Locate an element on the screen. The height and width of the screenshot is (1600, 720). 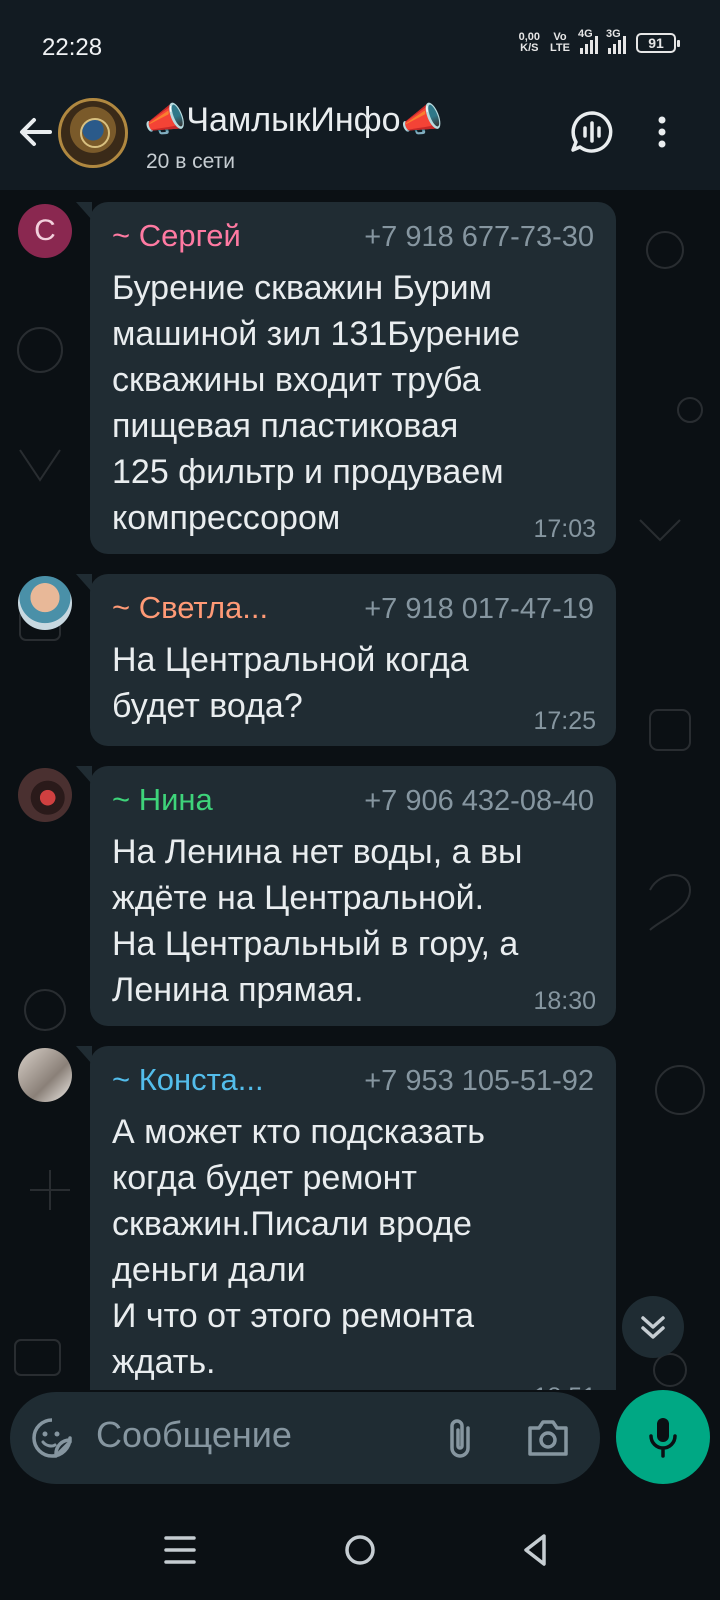
system-icons: 0,00 K/S Vo LTE 4G 3G 91 is located at coordinates (599, 41).